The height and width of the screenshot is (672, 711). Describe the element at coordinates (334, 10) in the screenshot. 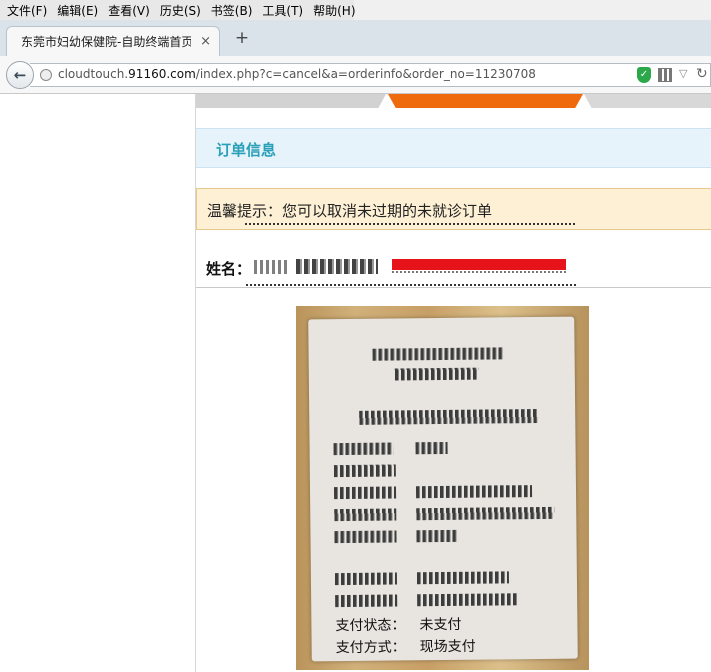

I see `menu-help: 帮助(H)` at that location.